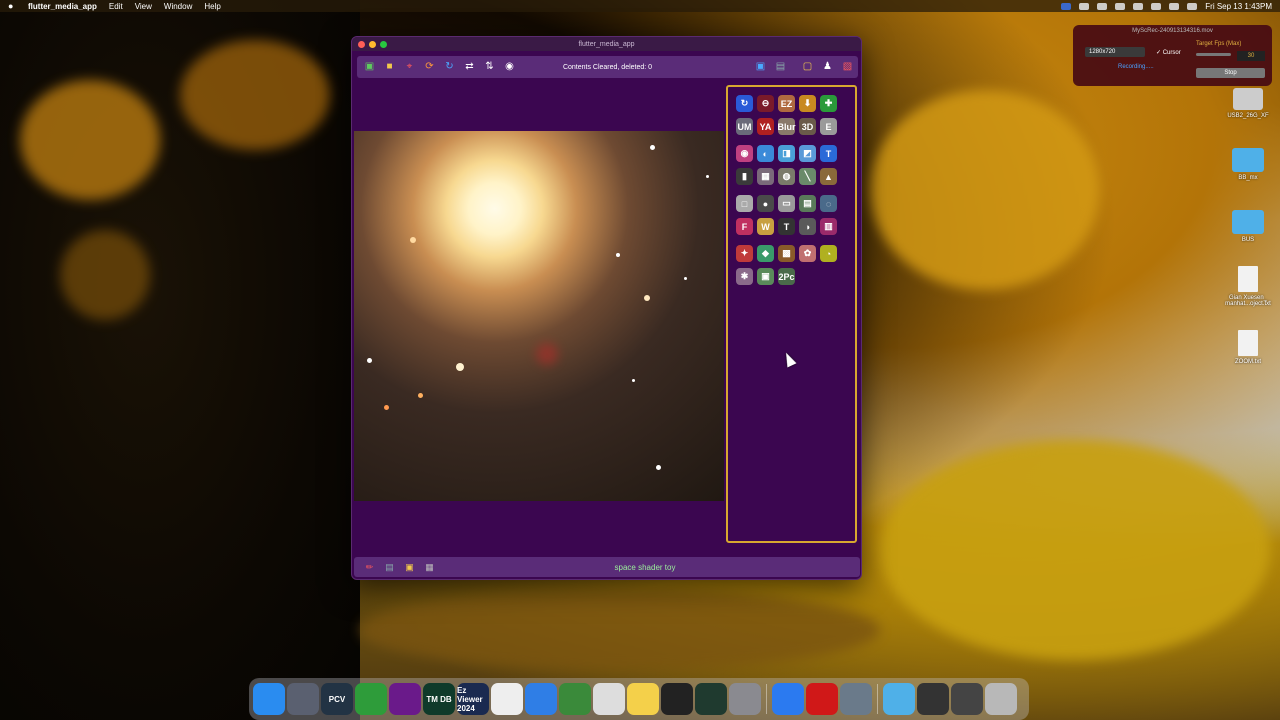  What do you see at coordinates (933, 699) in the screenshot?
I see `dock-window1-icon` at bounding box center [933, 699].